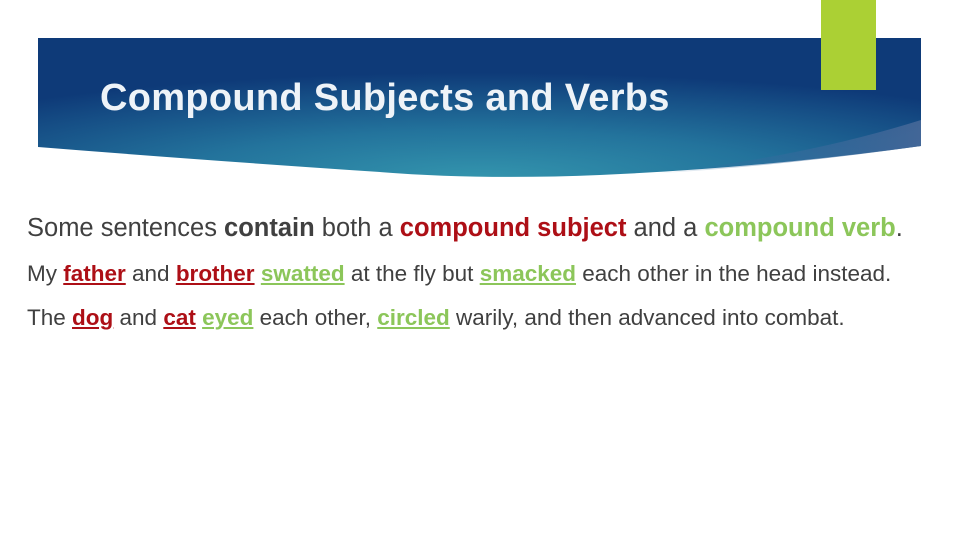 The height and width of the screenshot is (540, 960). Describe the element at coordinates (179, 317) in the screenshot. I see `subject-word: cat` at that location.